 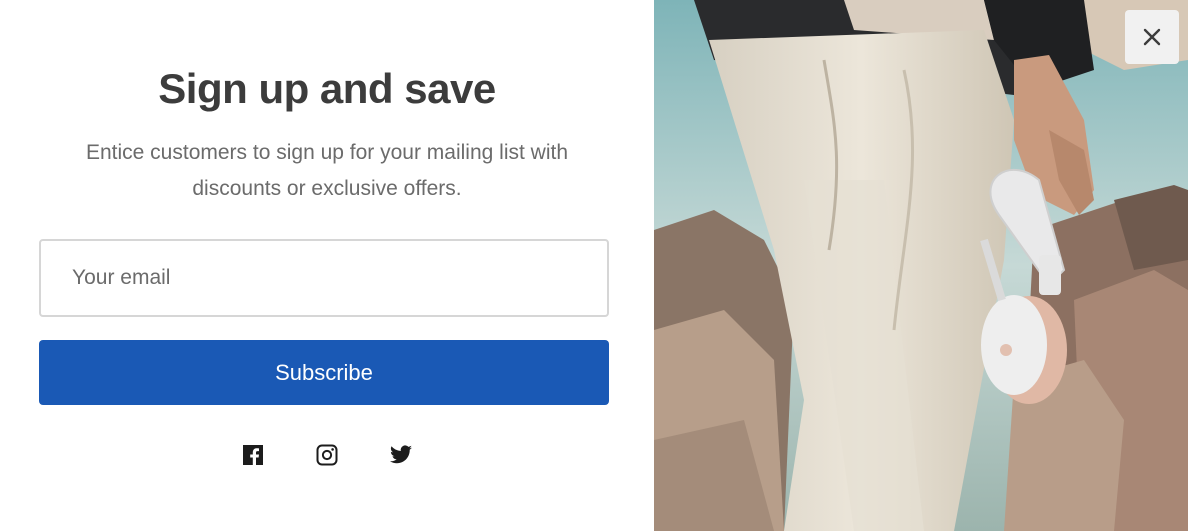 I want to click on subscribe-button: Subscribe, so click(x=324, y=372).